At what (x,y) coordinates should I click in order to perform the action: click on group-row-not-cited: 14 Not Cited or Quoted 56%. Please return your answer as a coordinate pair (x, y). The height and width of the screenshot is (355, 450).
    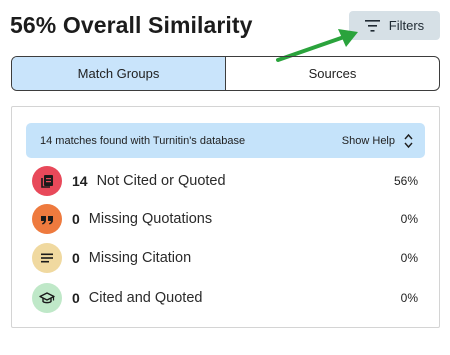
    Looking at the image, I should click on (225, 181).